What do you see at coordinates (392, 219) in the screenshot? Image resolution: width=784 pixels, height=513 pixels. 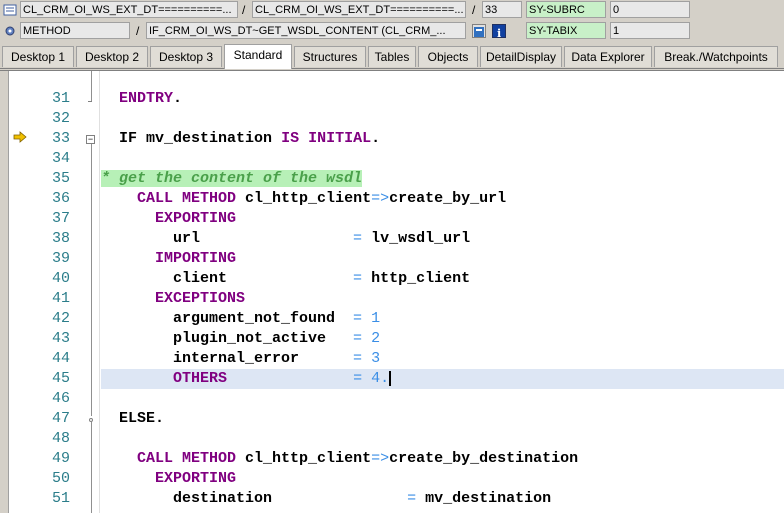 I see `code-line: 37 EXPORTING` at bounding box center [392, 219].